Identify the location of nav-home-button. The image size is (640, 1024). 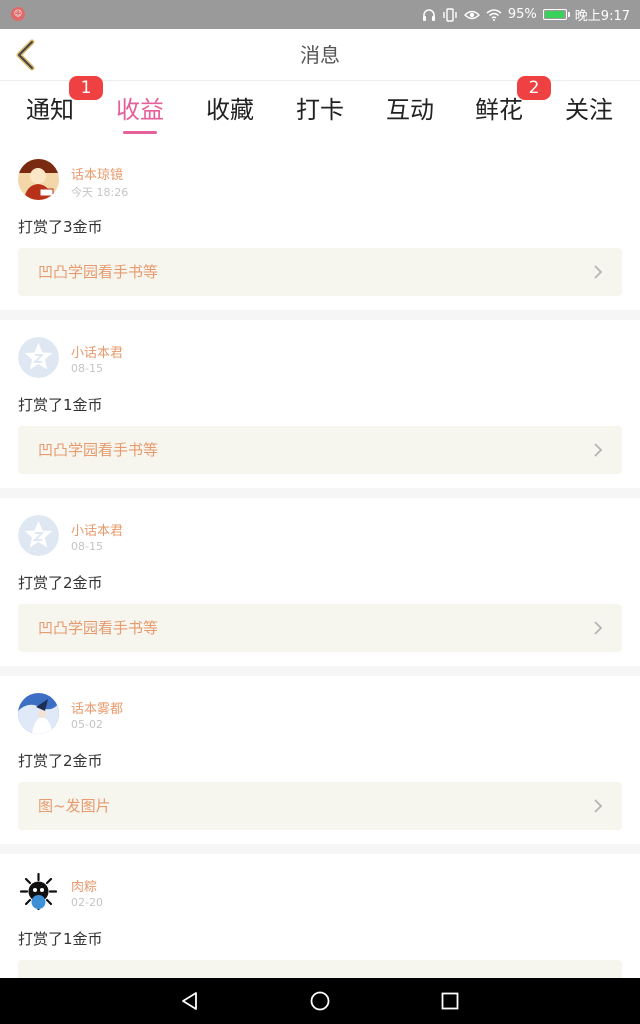
(320, 1001).